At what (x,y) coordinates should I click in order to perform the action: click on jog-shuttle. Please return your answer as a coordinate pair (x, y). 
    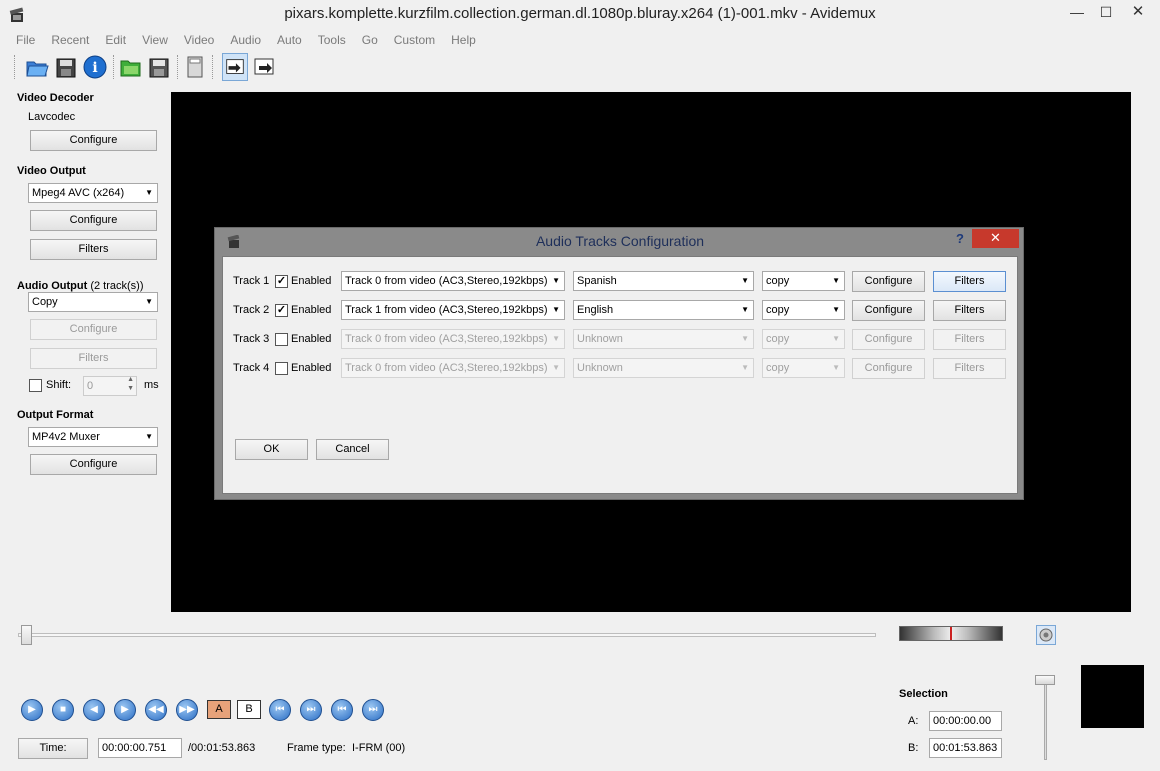
    Looking at the image, I should click on (951, 633).